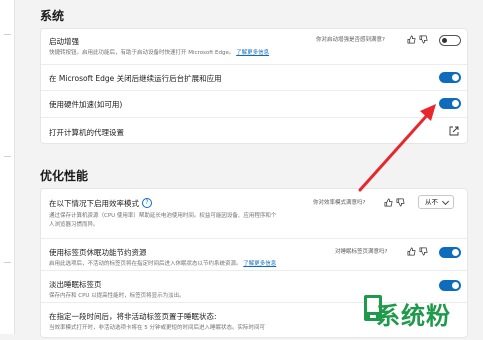 Image resolution: width=483 pixels, height=340 pixels. Describe the element at coordinates (75, 284) in the screenshot. I see `fade-sleeping-tabs-title: 淡出睡眠标签页` at that location.